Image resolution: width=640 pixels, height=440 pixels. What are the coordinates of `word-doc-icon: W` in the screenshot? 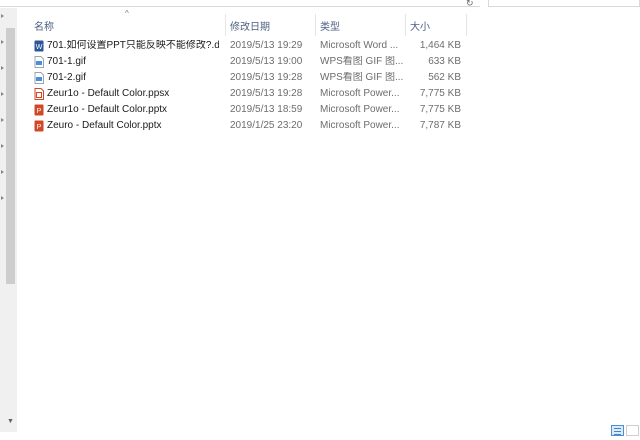 It's located at (39, 46).